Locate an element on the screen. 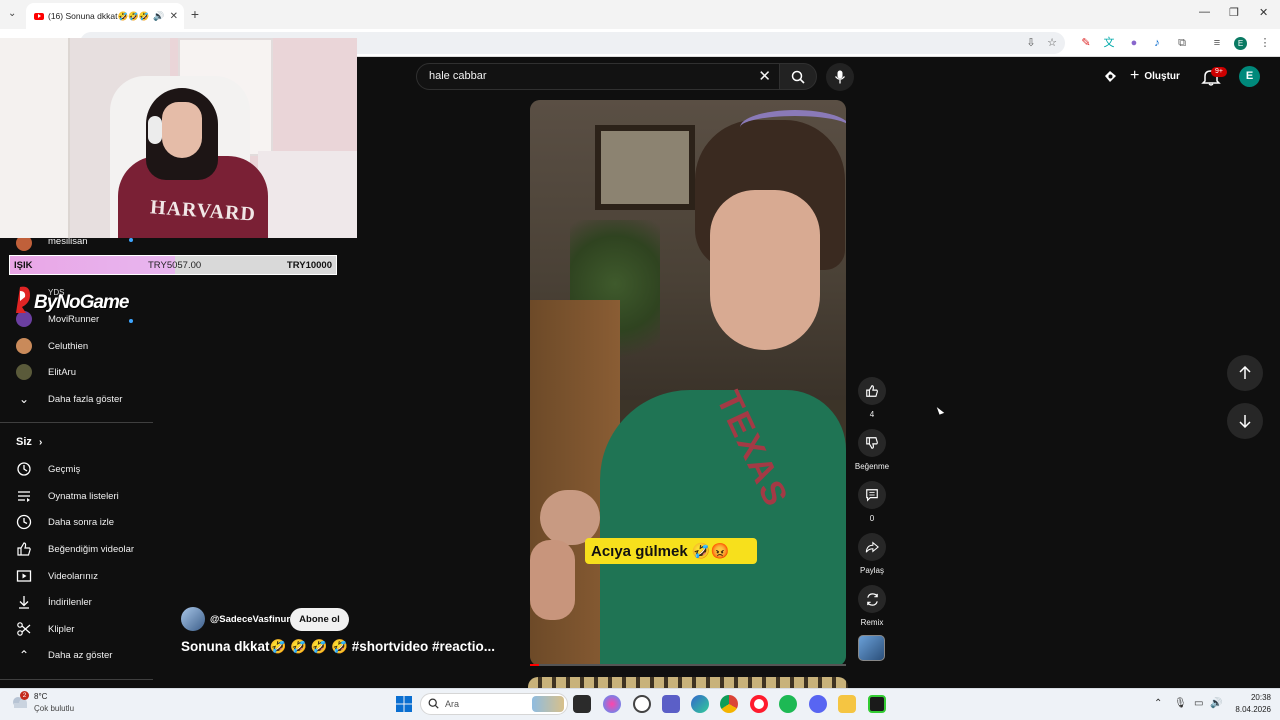 This screenshot has width=1280, height=720. search-highlight-icon is located at coordinates (548, 704).